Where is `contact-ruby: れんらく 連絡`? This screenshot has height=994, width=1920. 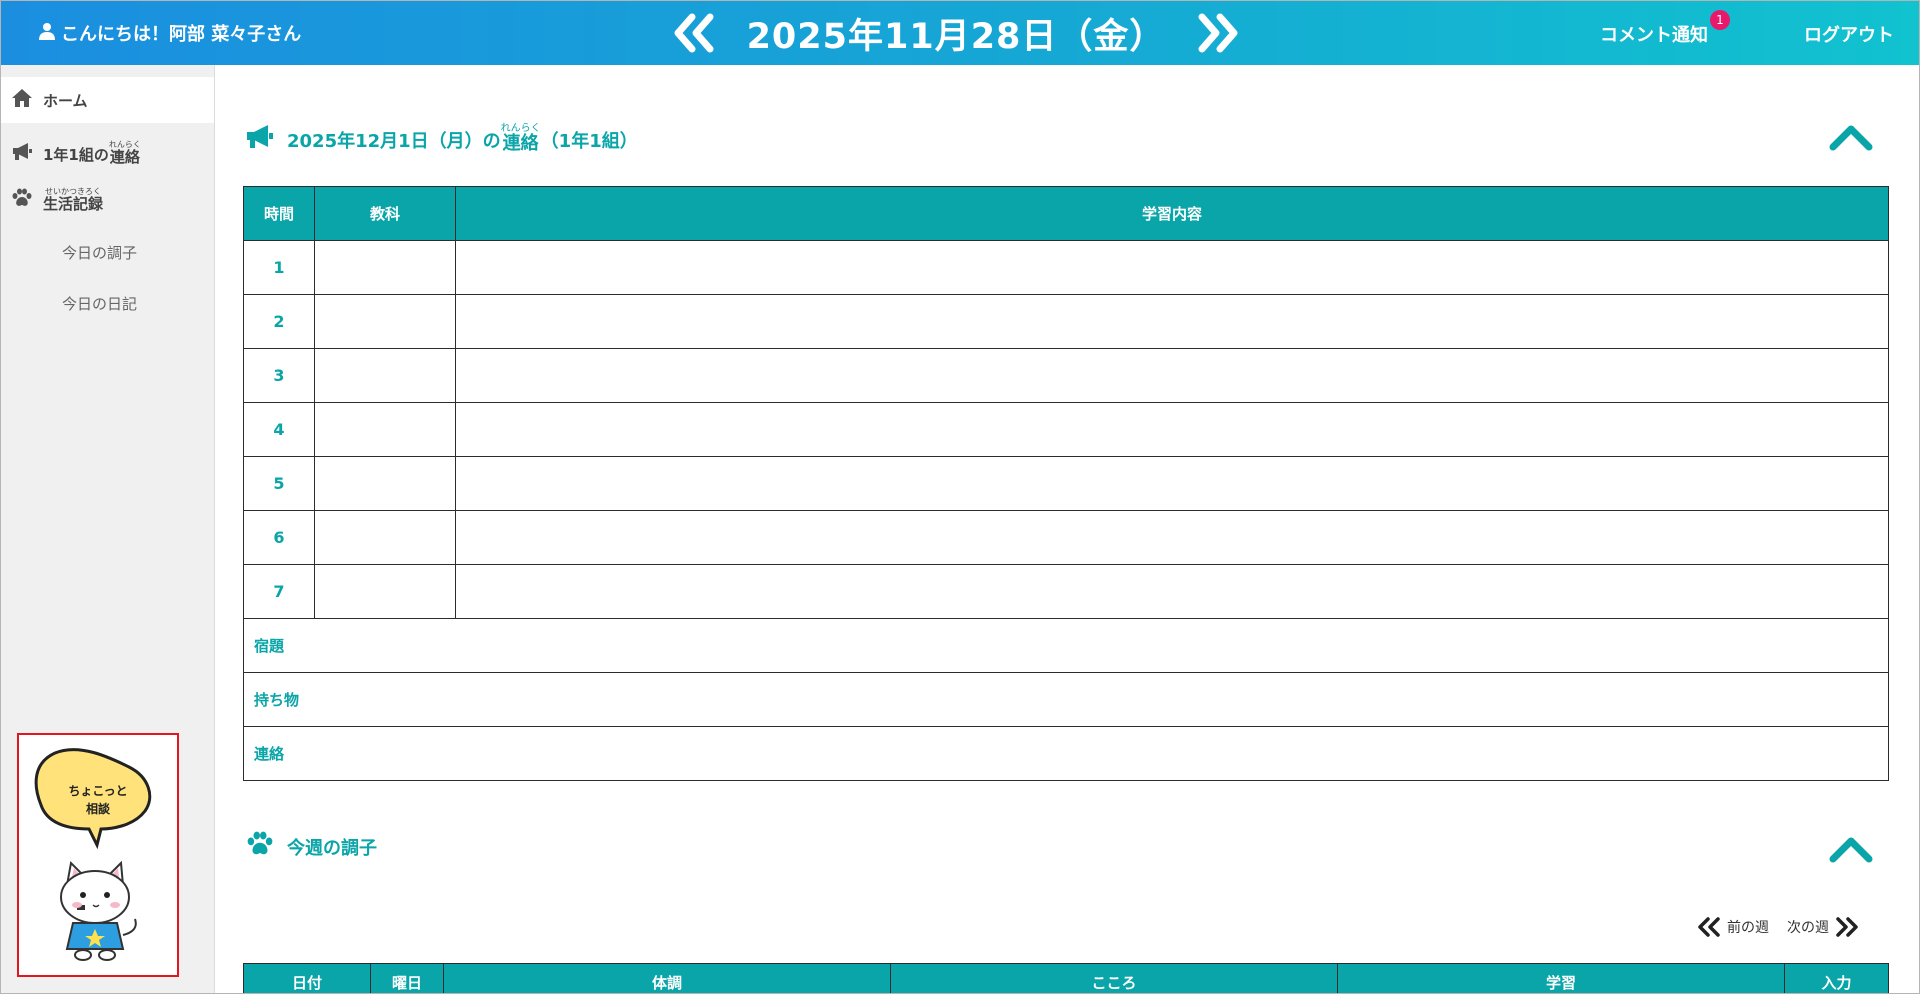 contact-ruby: れんらく 連絡 is located at coordinates (125, 153).